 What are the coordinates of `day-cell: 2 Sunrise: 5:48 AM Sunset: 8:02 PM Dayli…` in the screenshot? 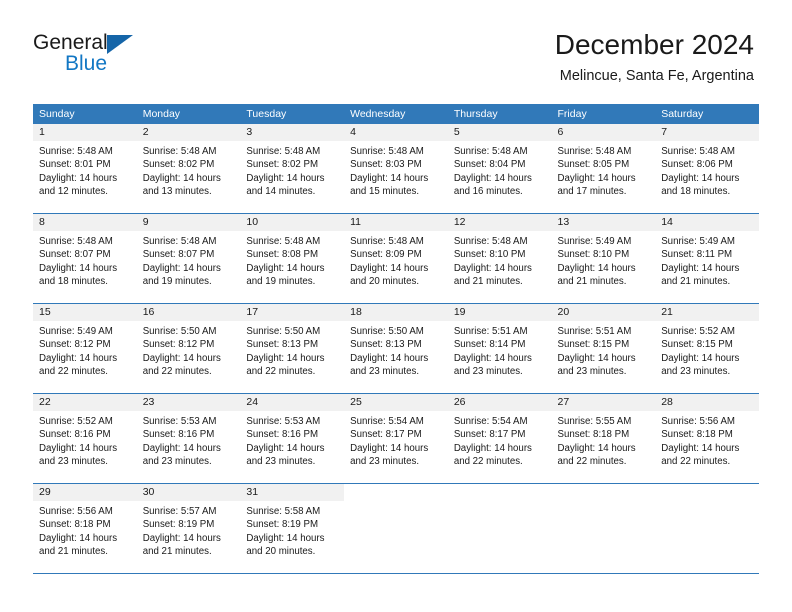 It's located at (188, 168).